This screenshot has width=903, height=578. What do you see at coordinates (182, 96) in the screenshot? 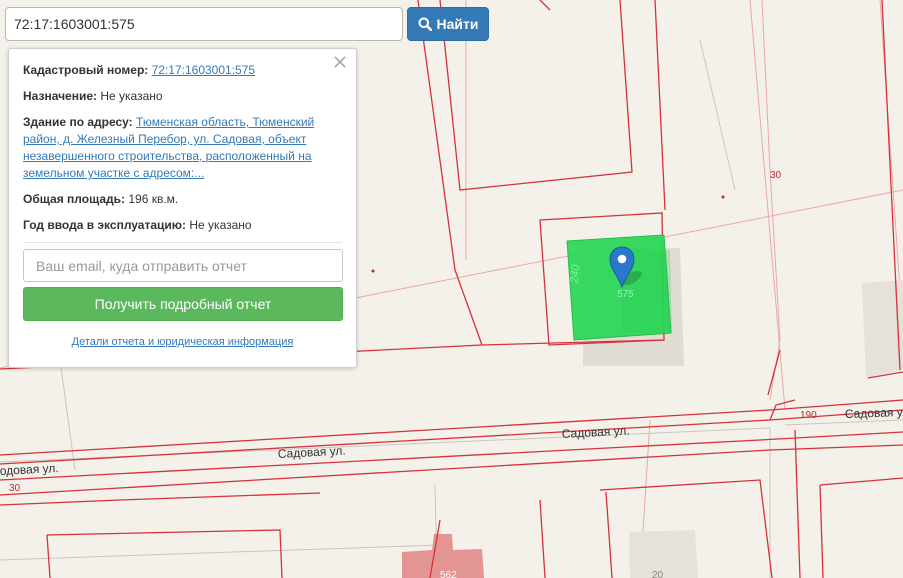
I see `purpose-row: Назначение: Не указано` at bounding box center [182, 96].